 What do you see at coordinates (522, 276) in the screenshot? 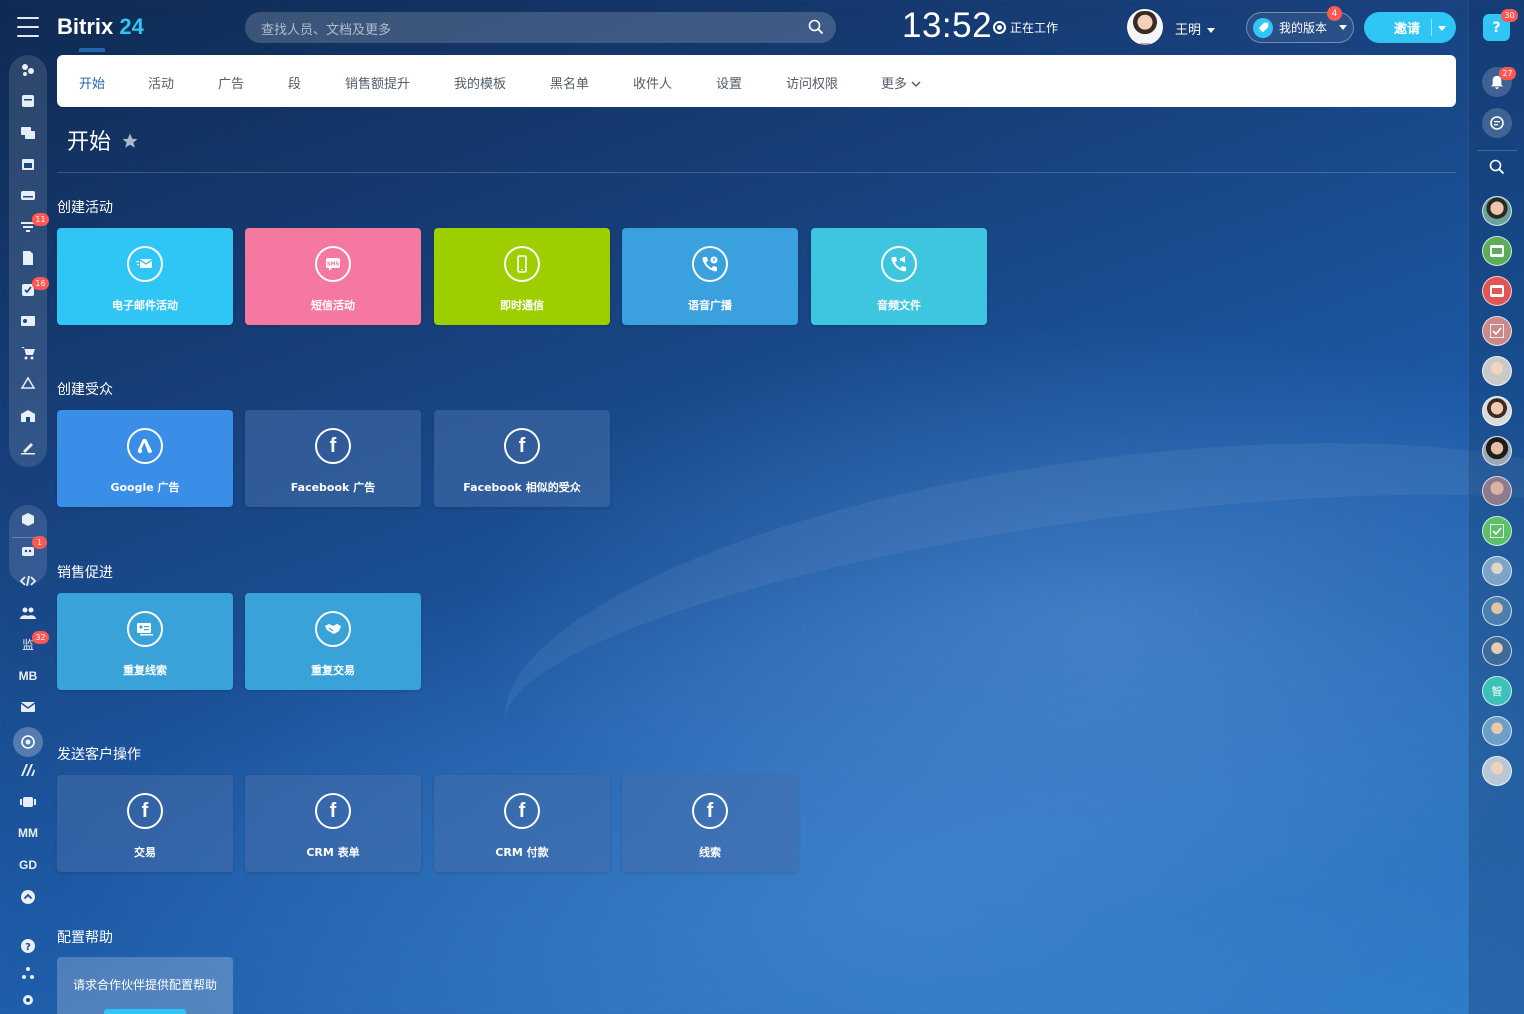
I see `tile-instant-messaging: 即时通信` at bounding box center [522, 276].